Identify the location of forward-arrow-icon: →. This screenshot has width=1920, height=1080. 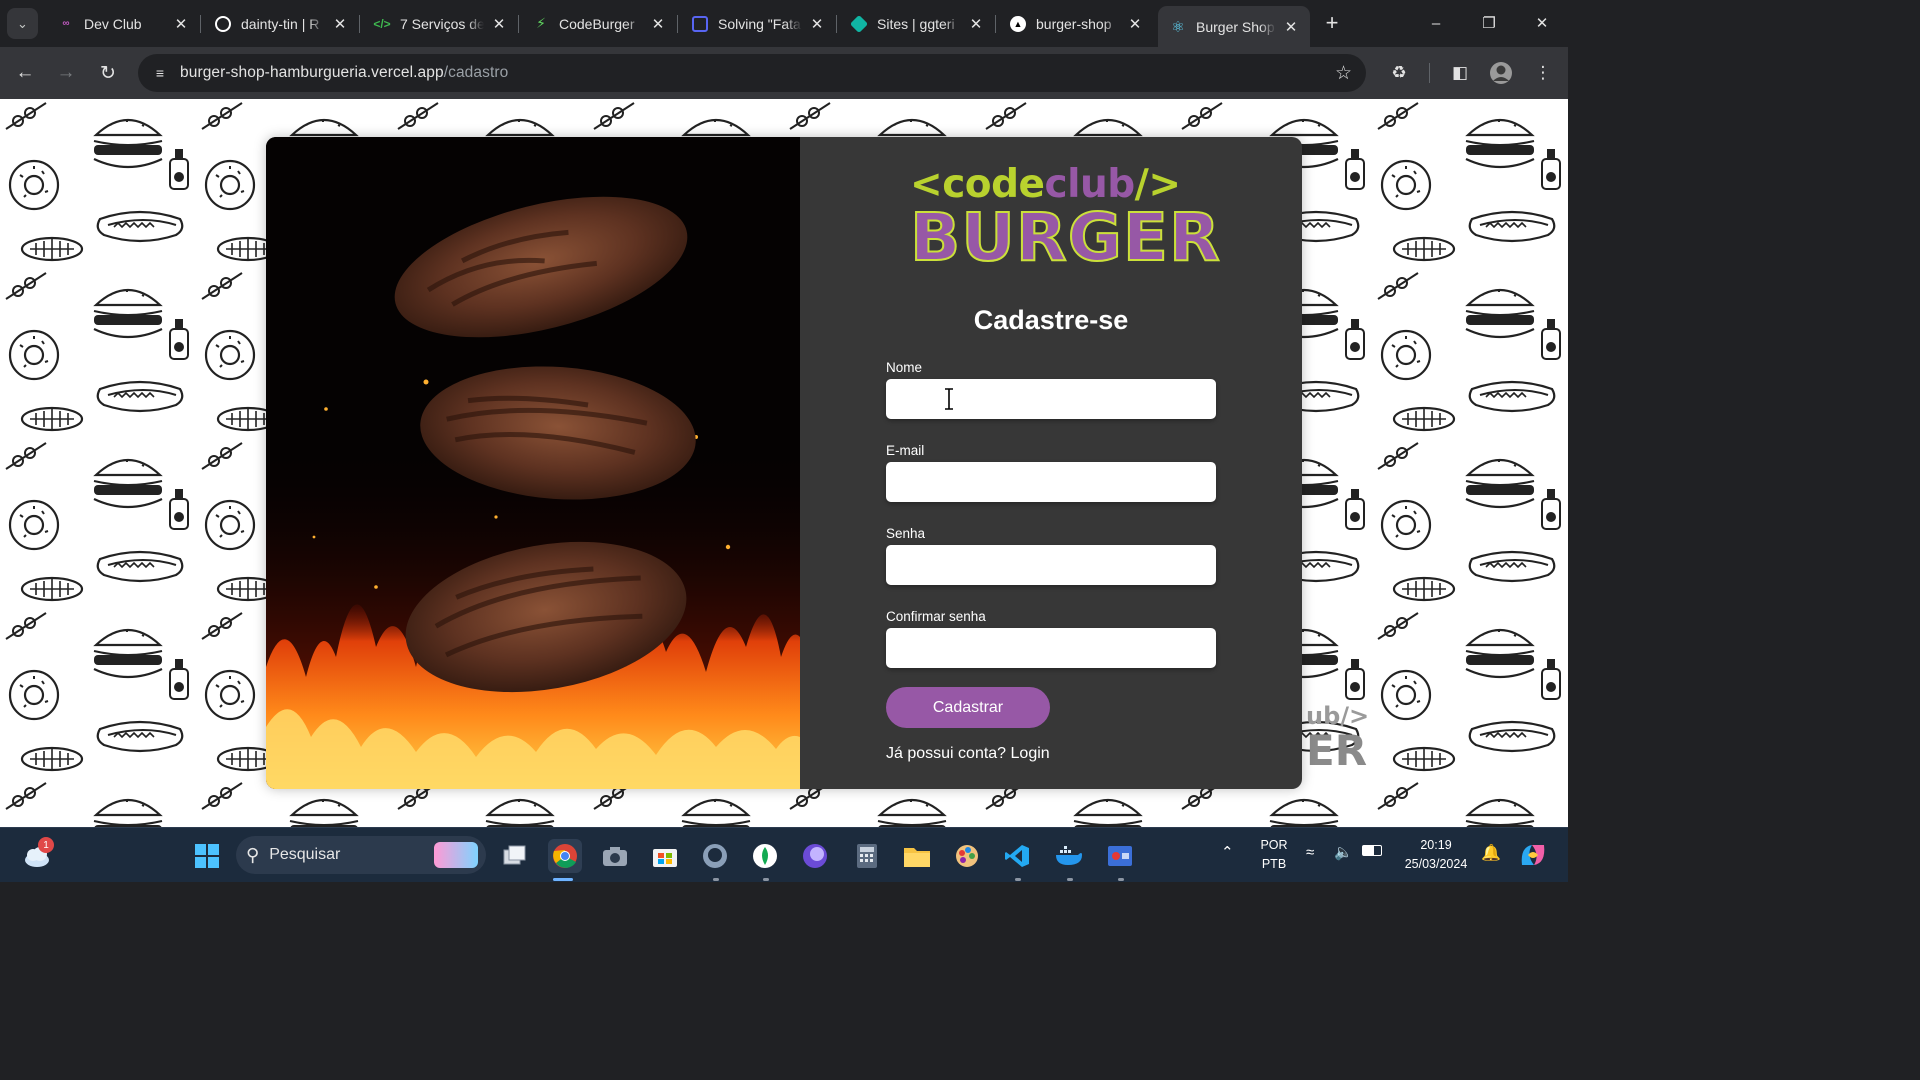
(66, 73).